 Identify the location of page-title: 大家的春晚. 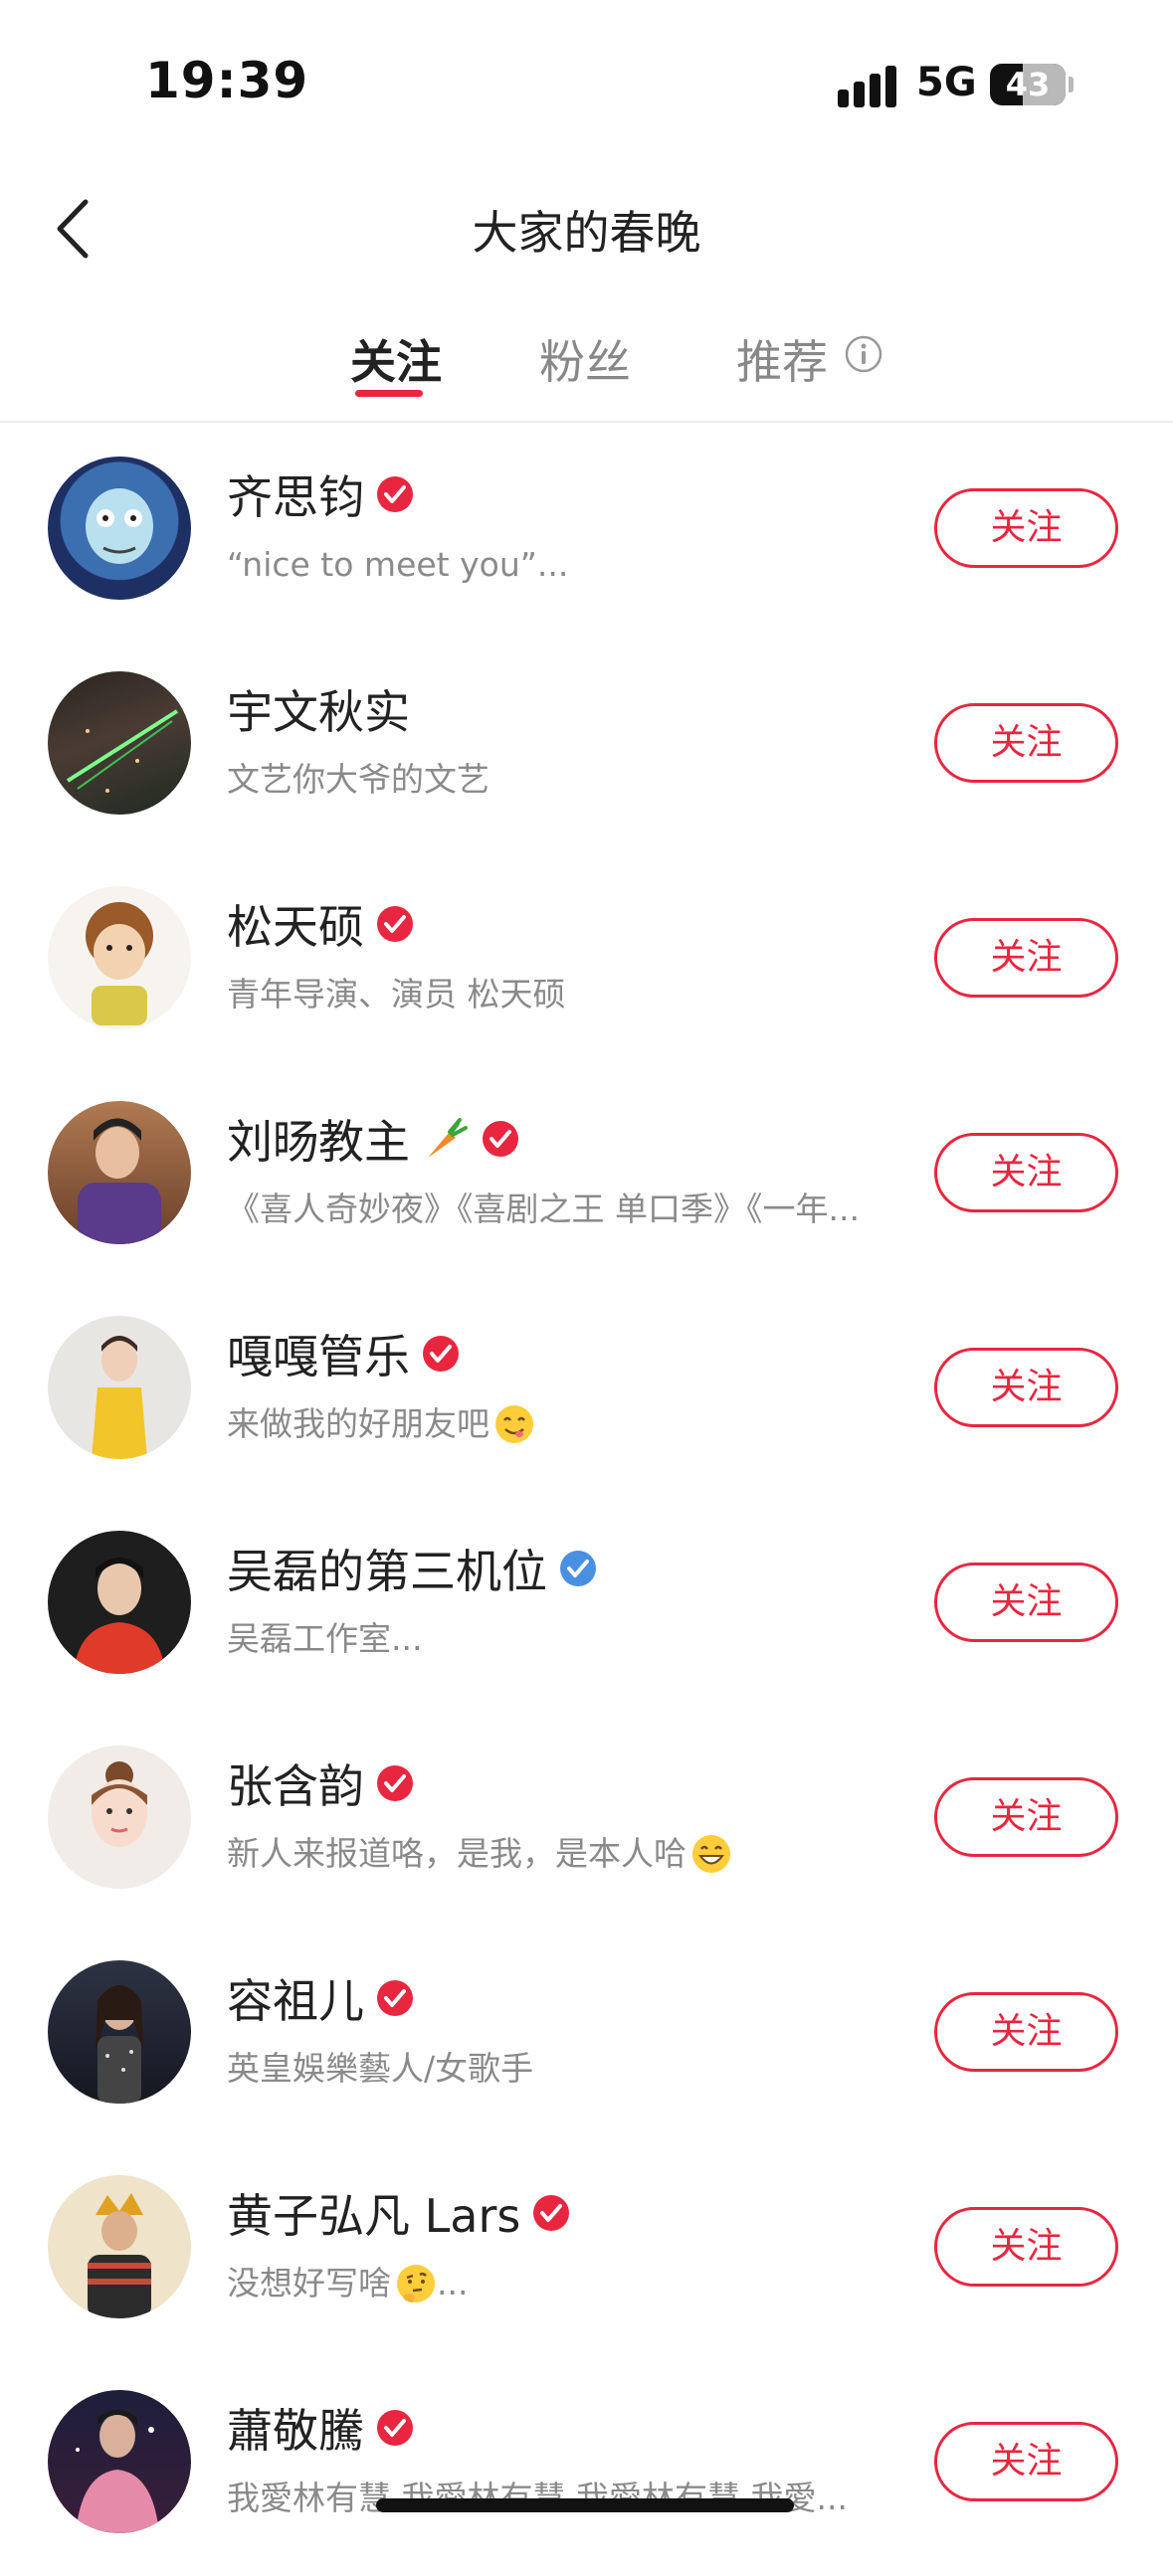
(586, 233).